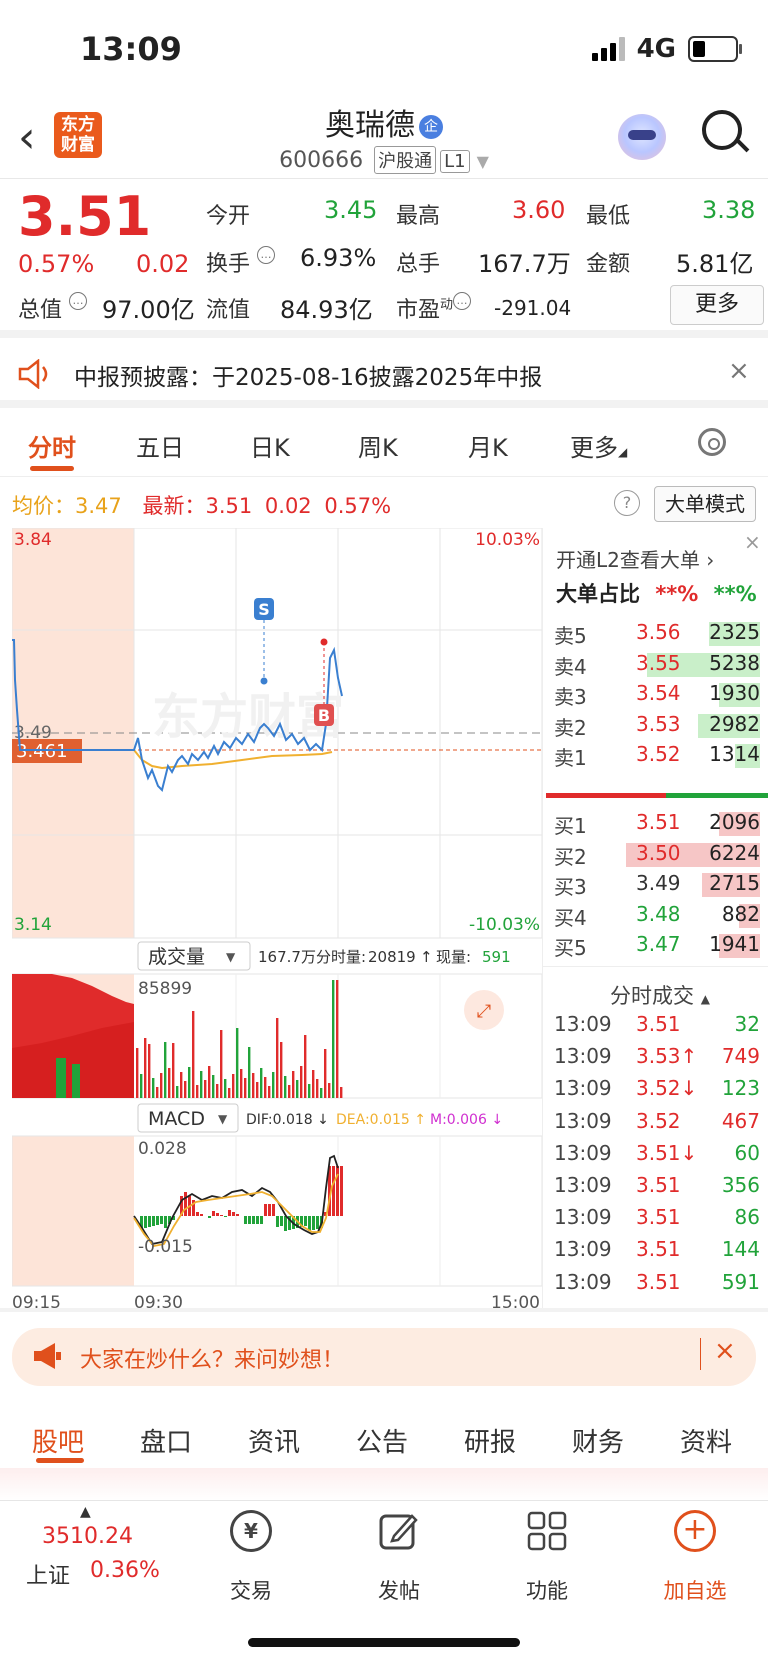 The height and width of the screenshot is (1664, 768). I want to click on tab-weekly-k: 周K, so click(378, 445).